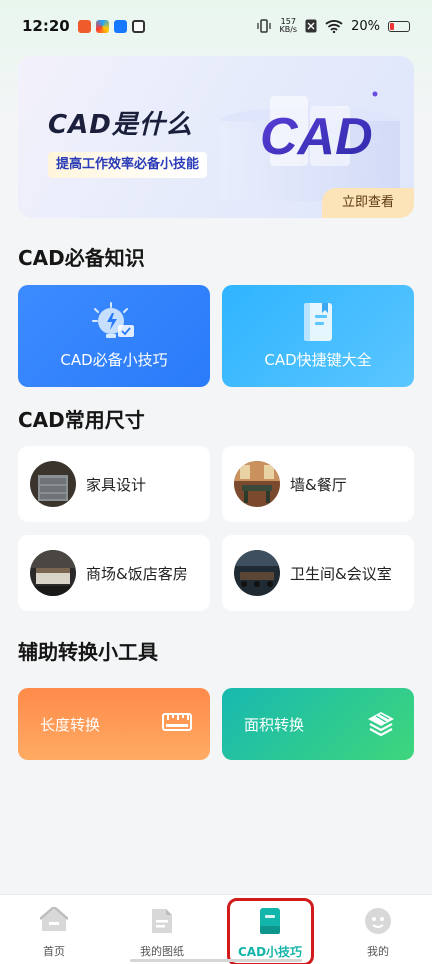 The width and height of the screenshot is (432, 964). I want to click on size-card-furniture: 家具设计, so click(114, 484).